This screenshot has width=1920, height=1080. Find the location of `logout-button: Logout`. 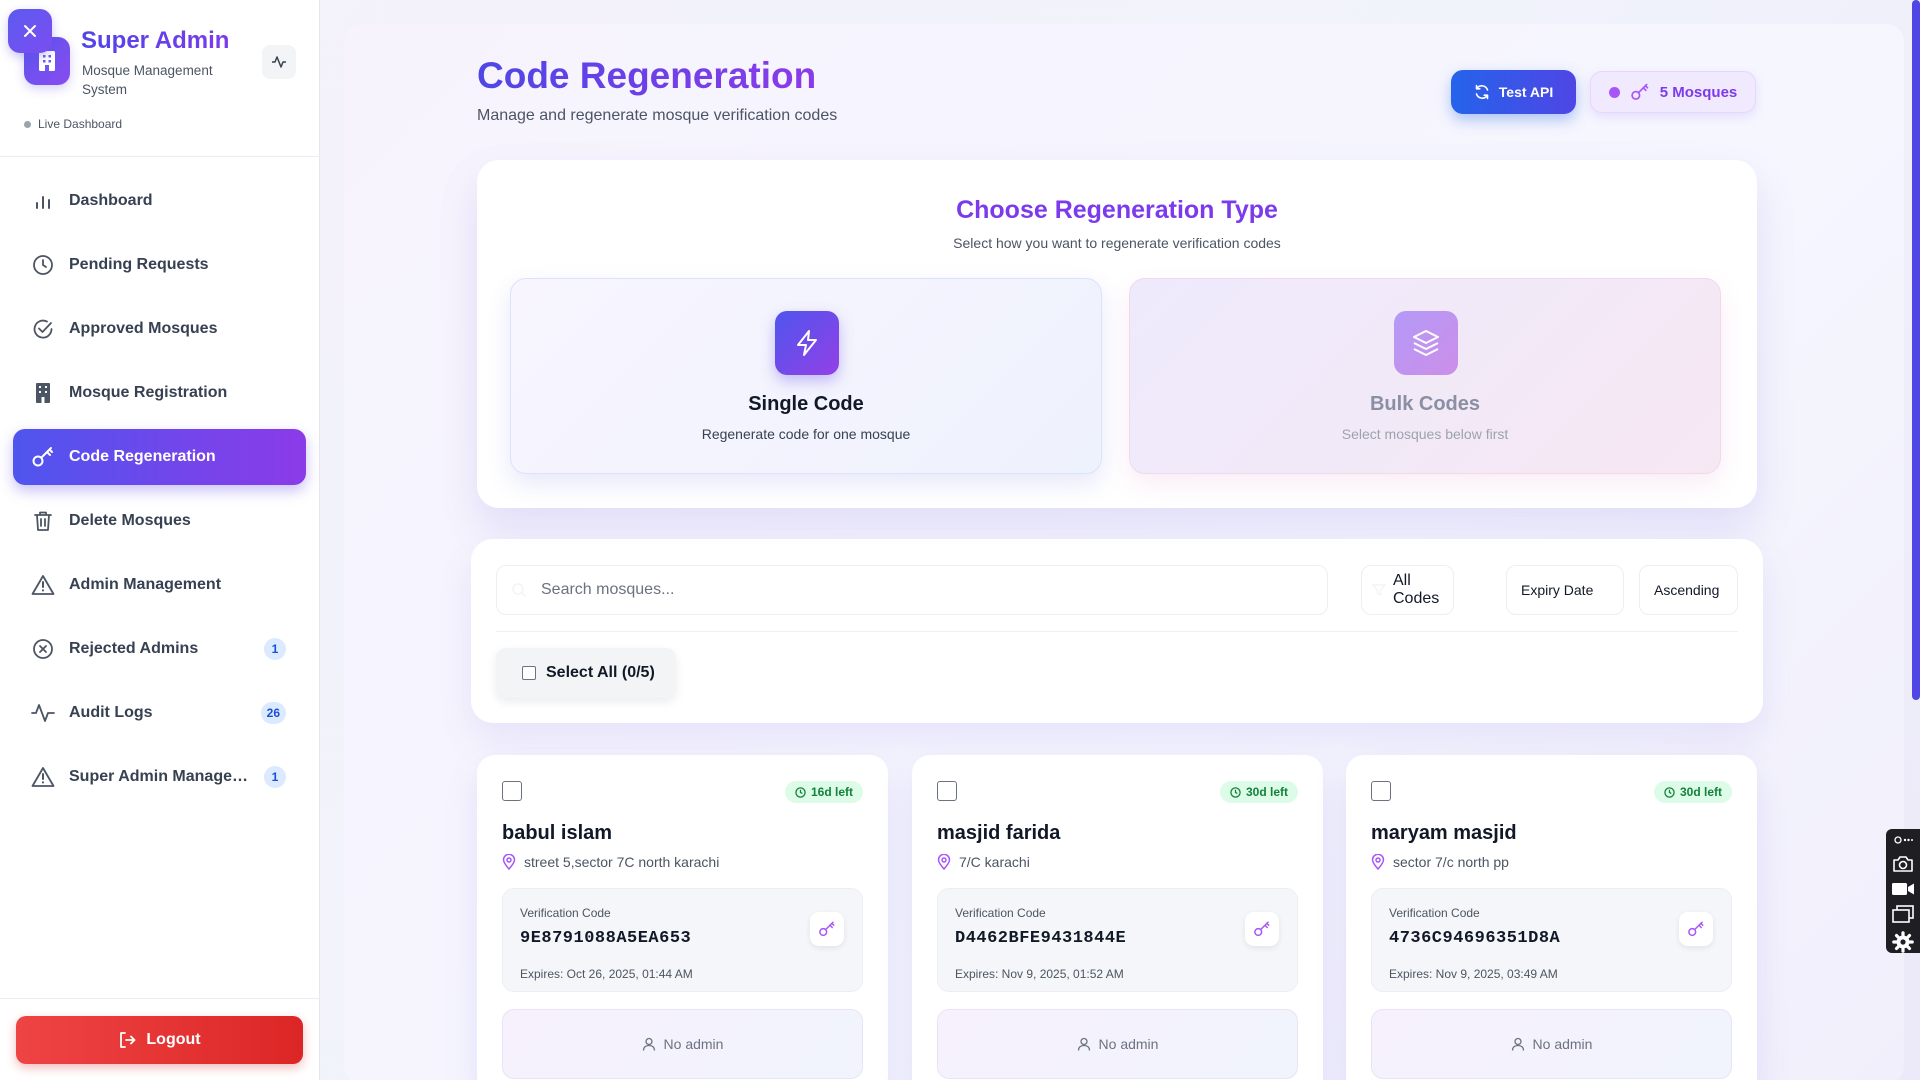

logout-button: Logout is located at coordinates (159, 1040).